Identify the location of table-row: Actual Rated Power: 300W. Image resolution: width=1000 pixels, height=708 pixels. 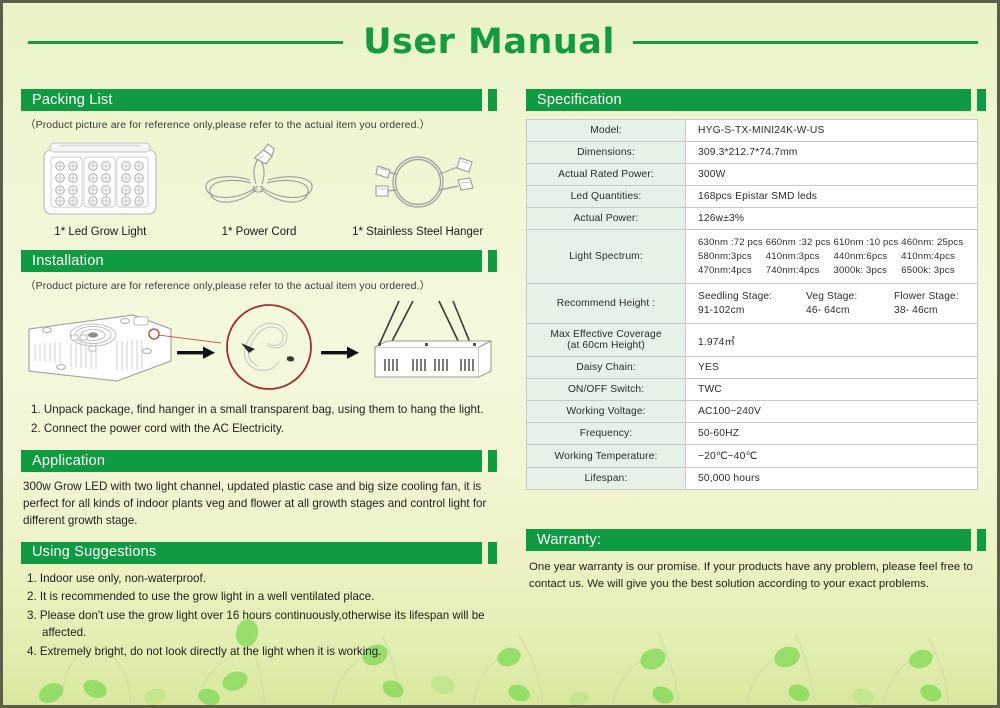
(752, 174).